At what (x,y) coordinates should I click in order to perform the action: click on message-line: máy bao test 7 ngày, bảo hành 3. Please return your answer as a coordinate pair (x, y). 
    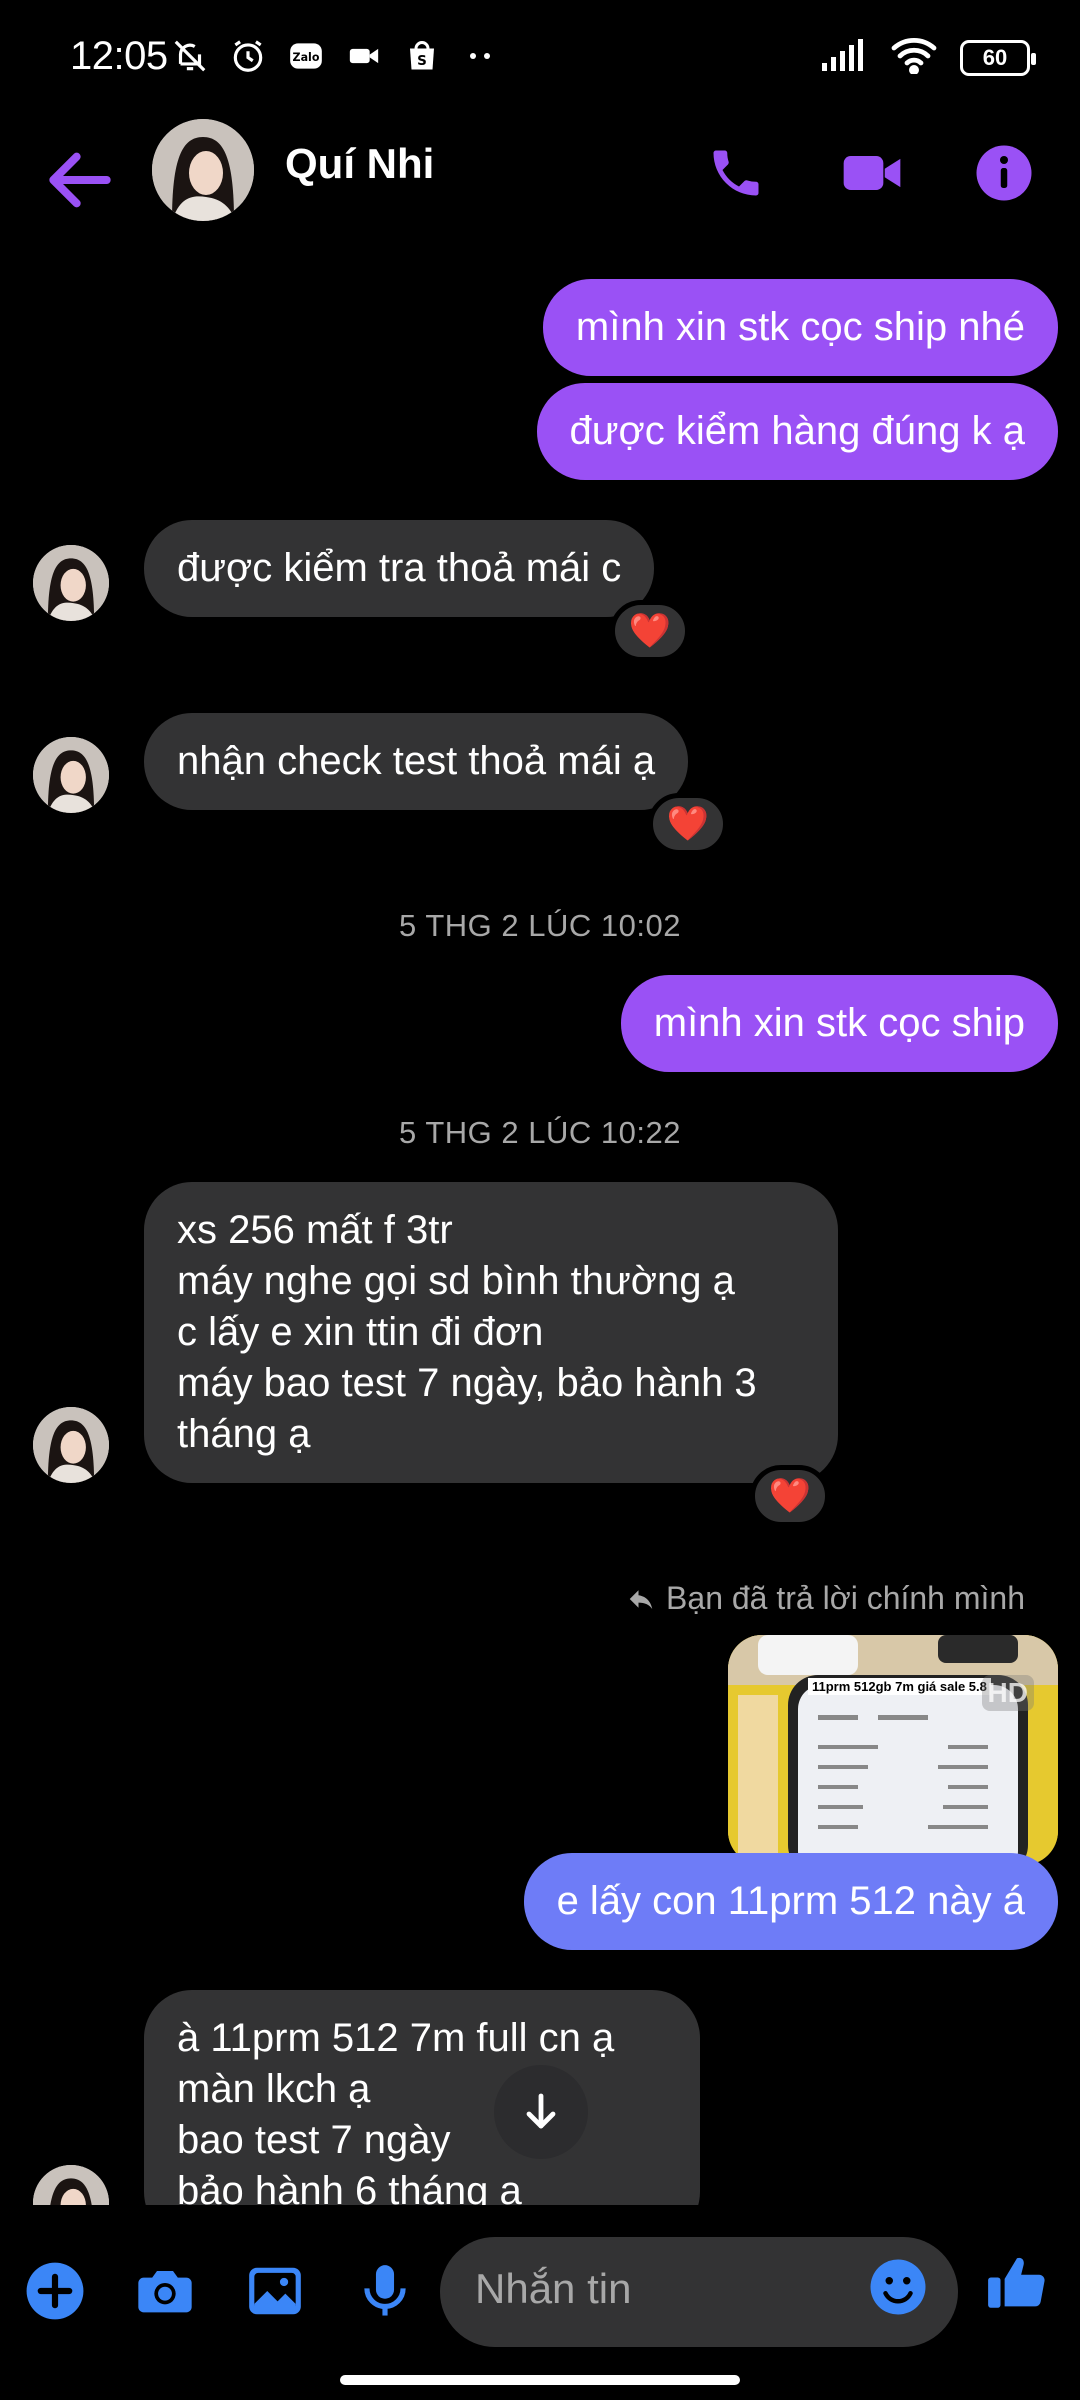
    Looking at the image, I should click on (467, 1383).